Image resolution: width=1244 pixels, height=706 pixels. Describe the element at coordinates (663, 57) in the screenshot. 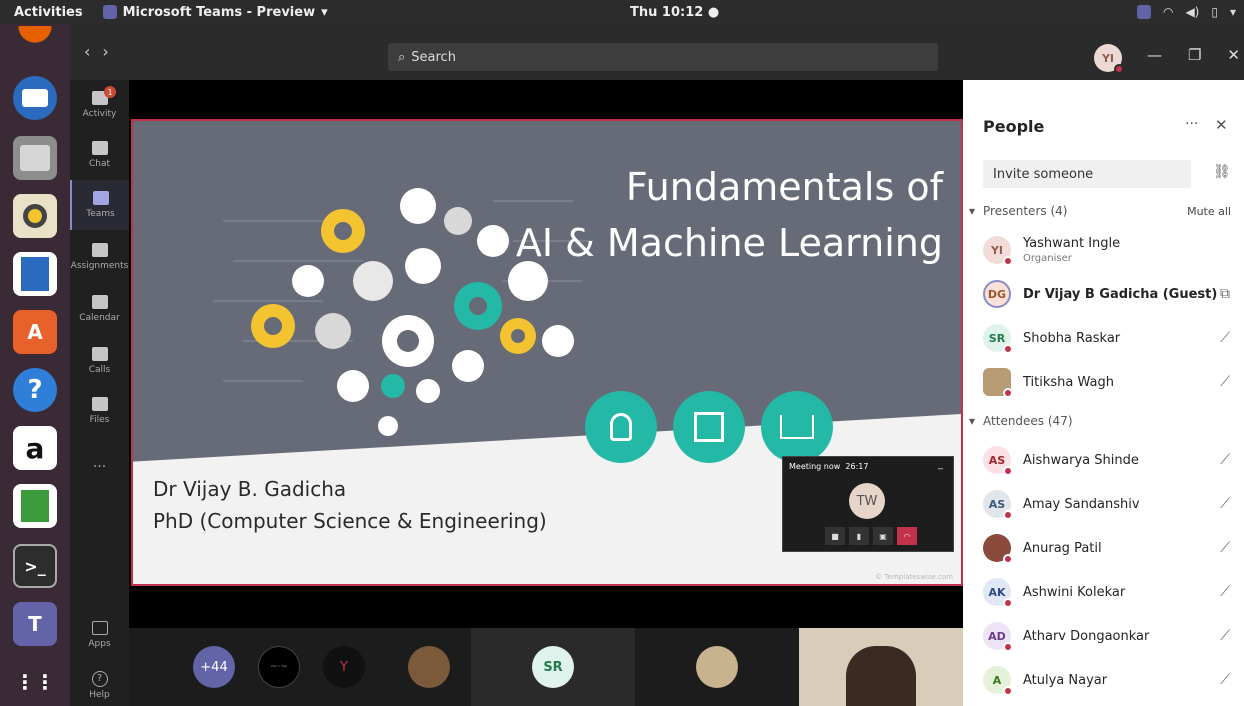

I see `search-input: ⌕ Search` at that location.